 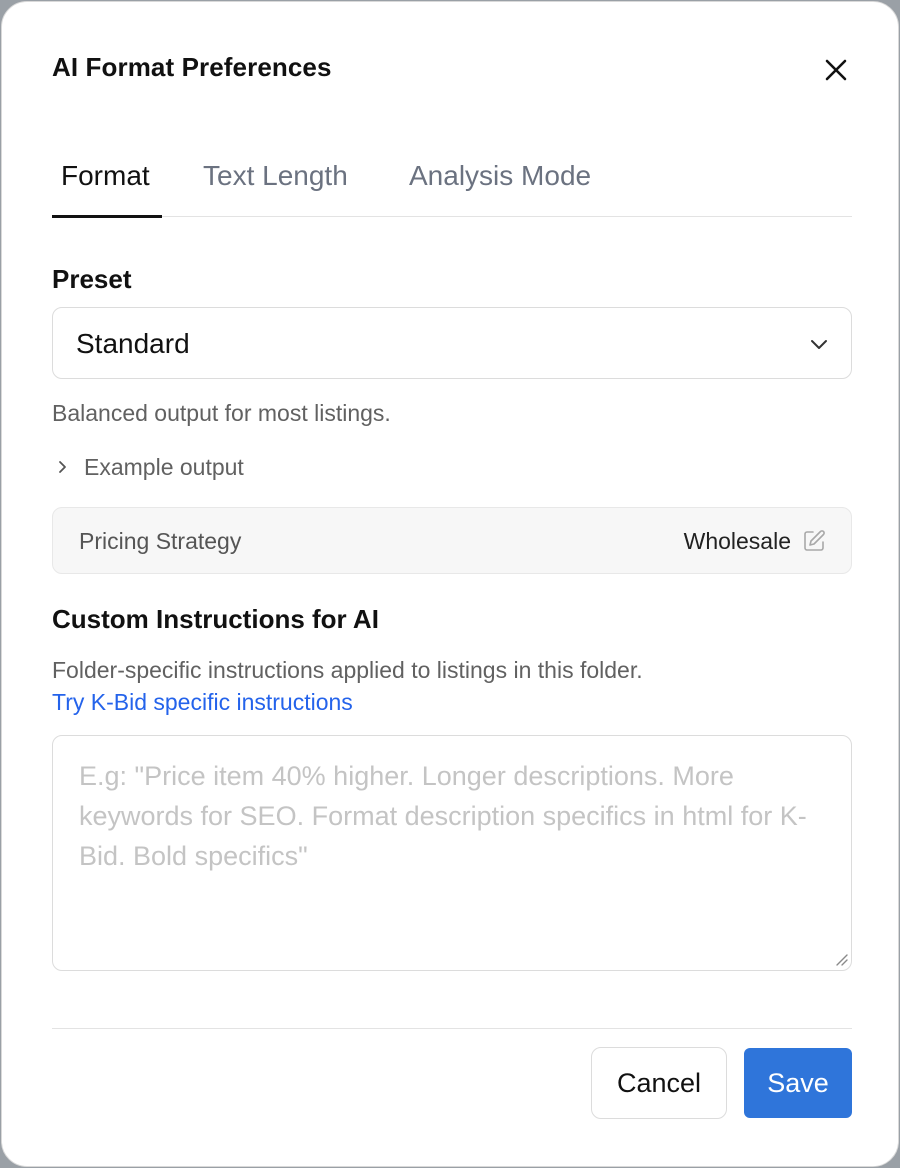 What do you see at coordinates (92, 279) in the screenshot?
I see `preset-label: Preset` at bounding box center [92, 279].